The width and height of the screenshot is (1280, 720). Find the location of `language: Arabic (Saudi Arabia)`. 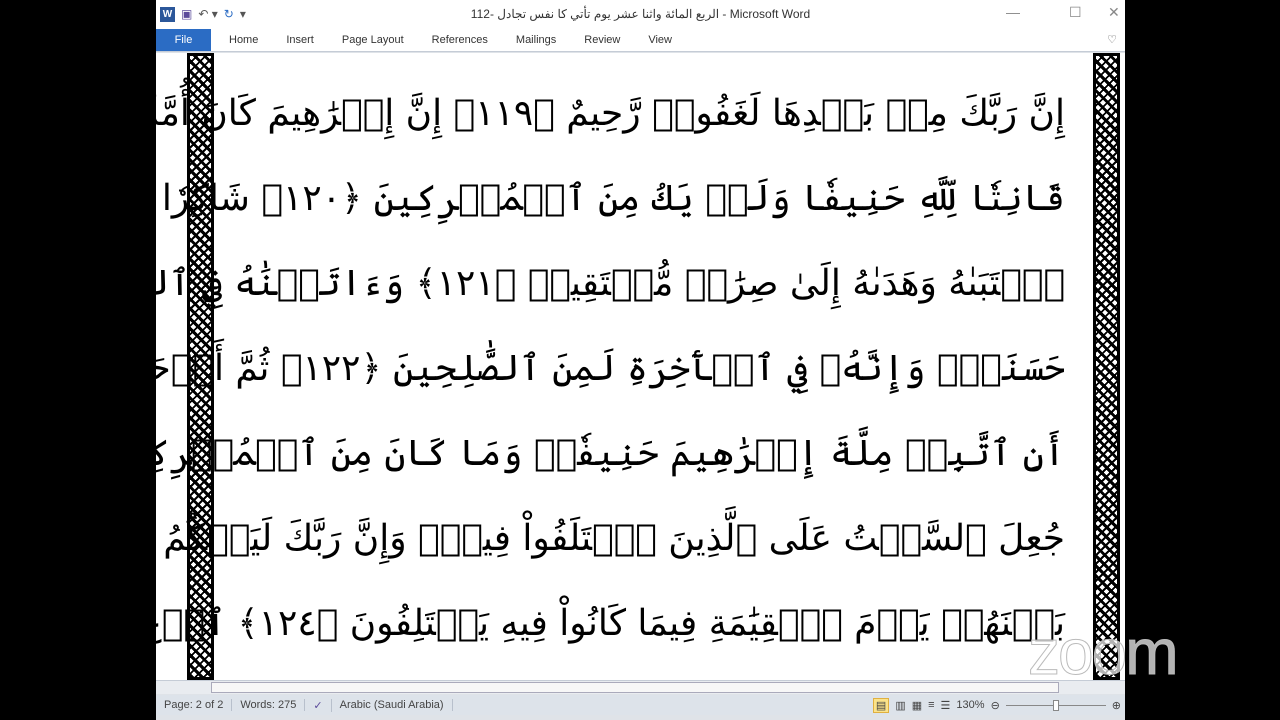

language: Arabic (Saudi Arabia) is located at coordinates (392, 705).